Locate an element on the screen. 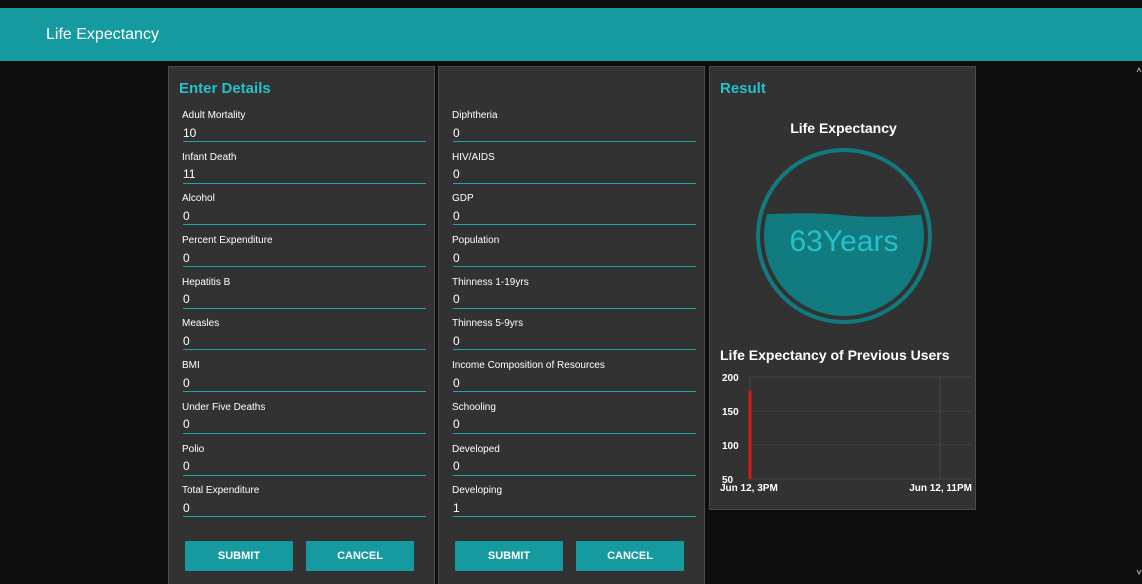 This screenshot has width=1142, height=584. schooling-input is located at coordinates (574, 424).